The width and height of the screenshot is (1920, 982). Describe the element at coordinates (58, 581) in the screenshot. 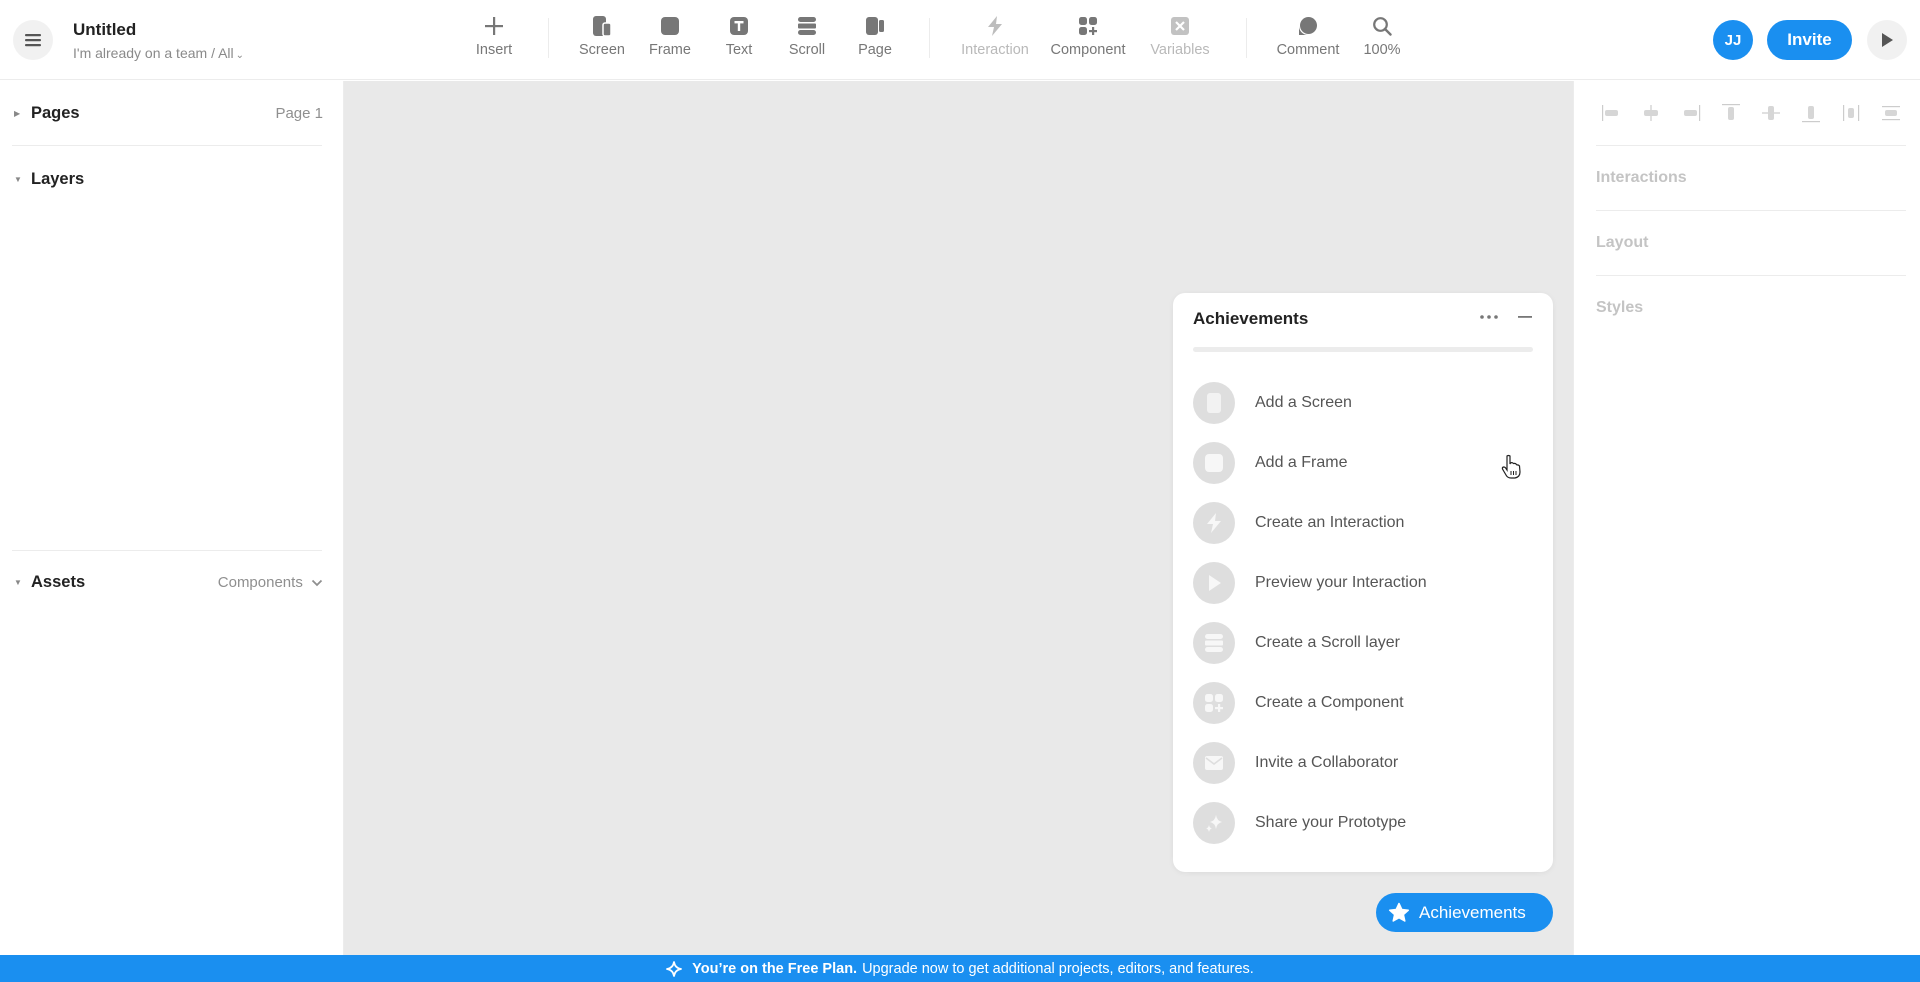

I see `assets-section-title: Assets` at that location.